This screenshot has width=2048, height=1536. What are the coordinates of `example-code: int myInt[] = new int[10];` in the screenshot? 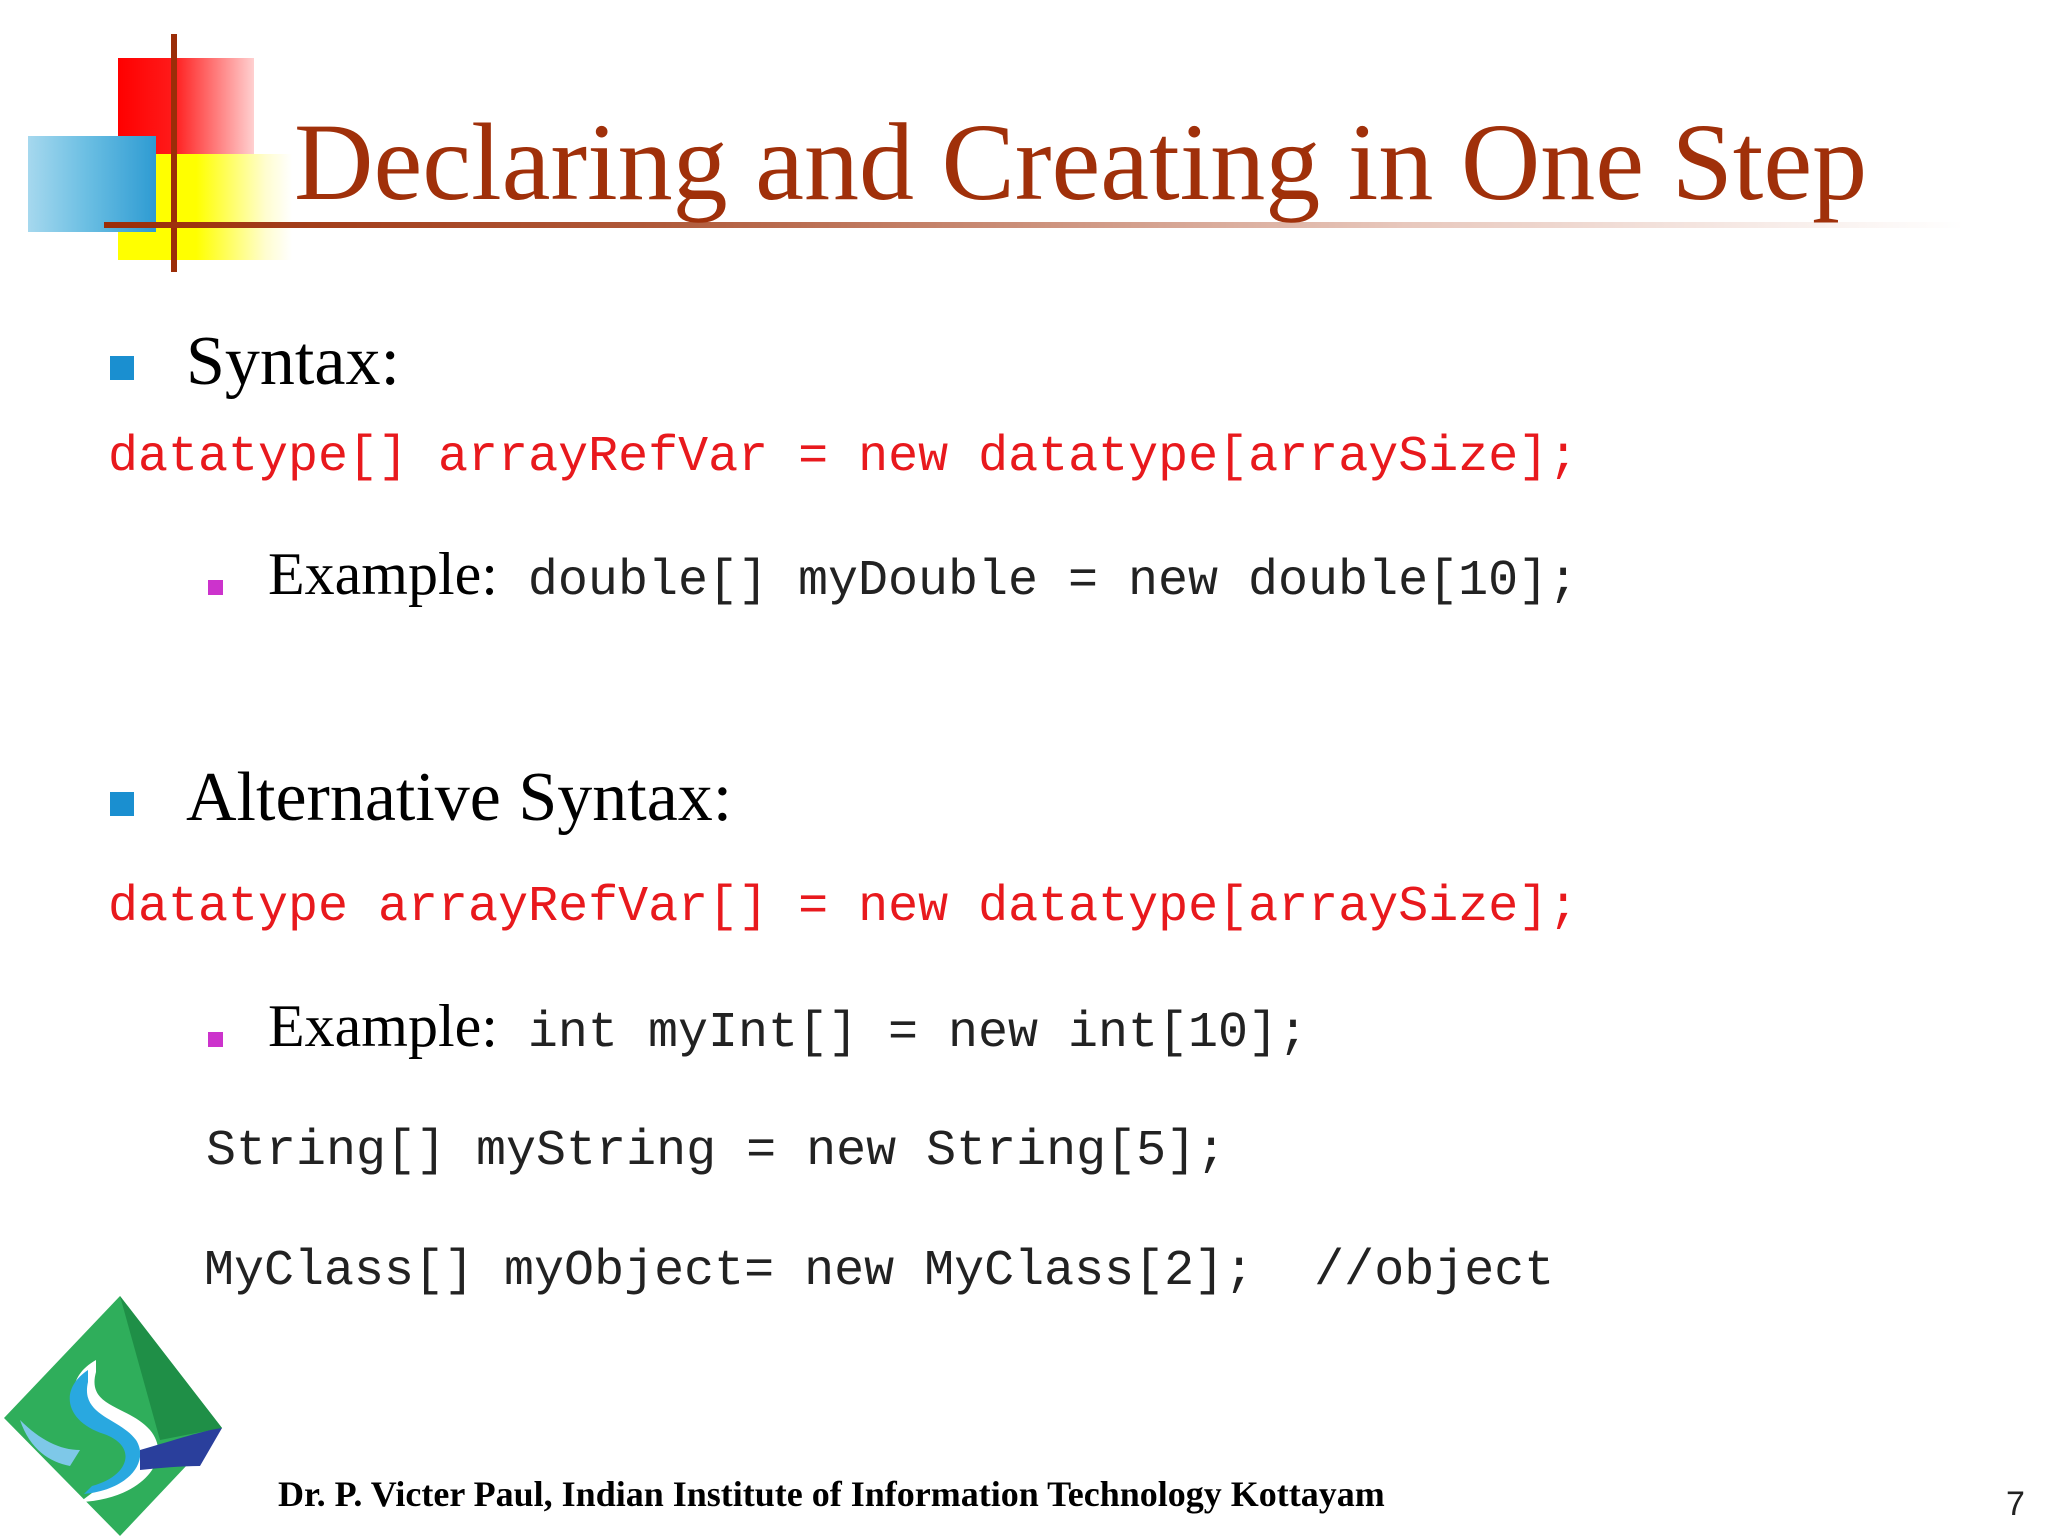 It's located at (903, 1033).